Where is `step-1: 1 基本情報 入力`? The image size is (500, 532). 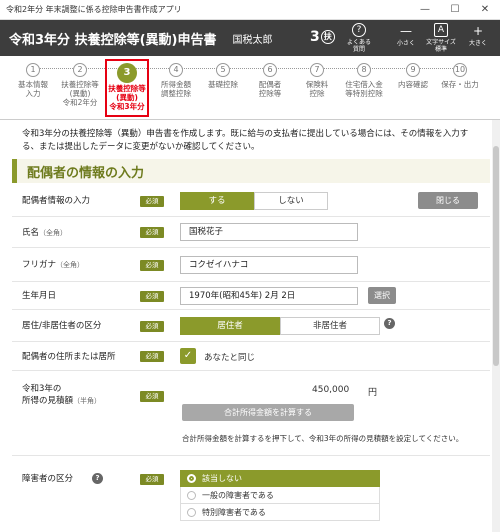
step-1: 1 基本情報 入力 is located at coordinates (33, 78).